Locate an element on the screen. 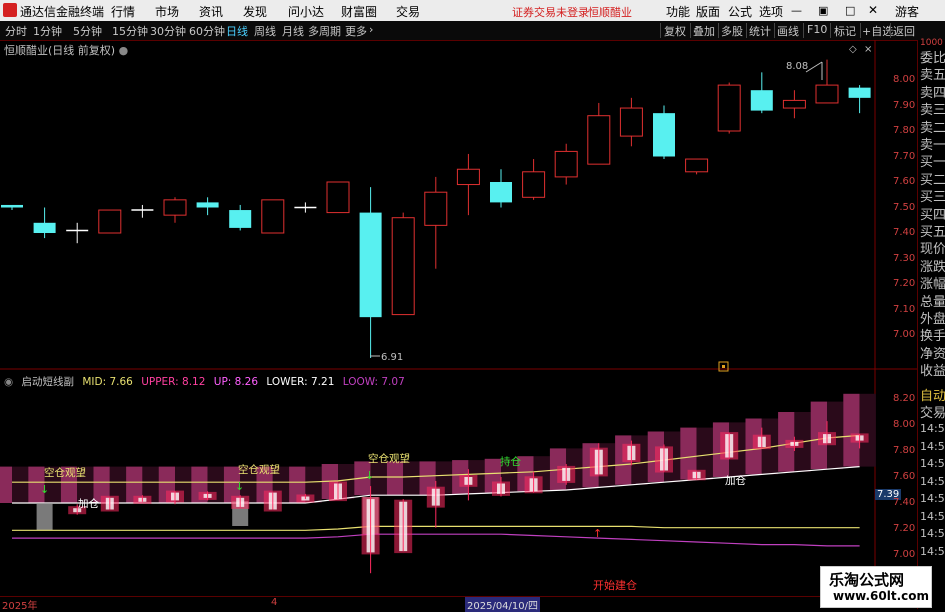 This screenshot has height=612, width=945. annotation-build: 开始建仓 is located at coordinates (615, 585).